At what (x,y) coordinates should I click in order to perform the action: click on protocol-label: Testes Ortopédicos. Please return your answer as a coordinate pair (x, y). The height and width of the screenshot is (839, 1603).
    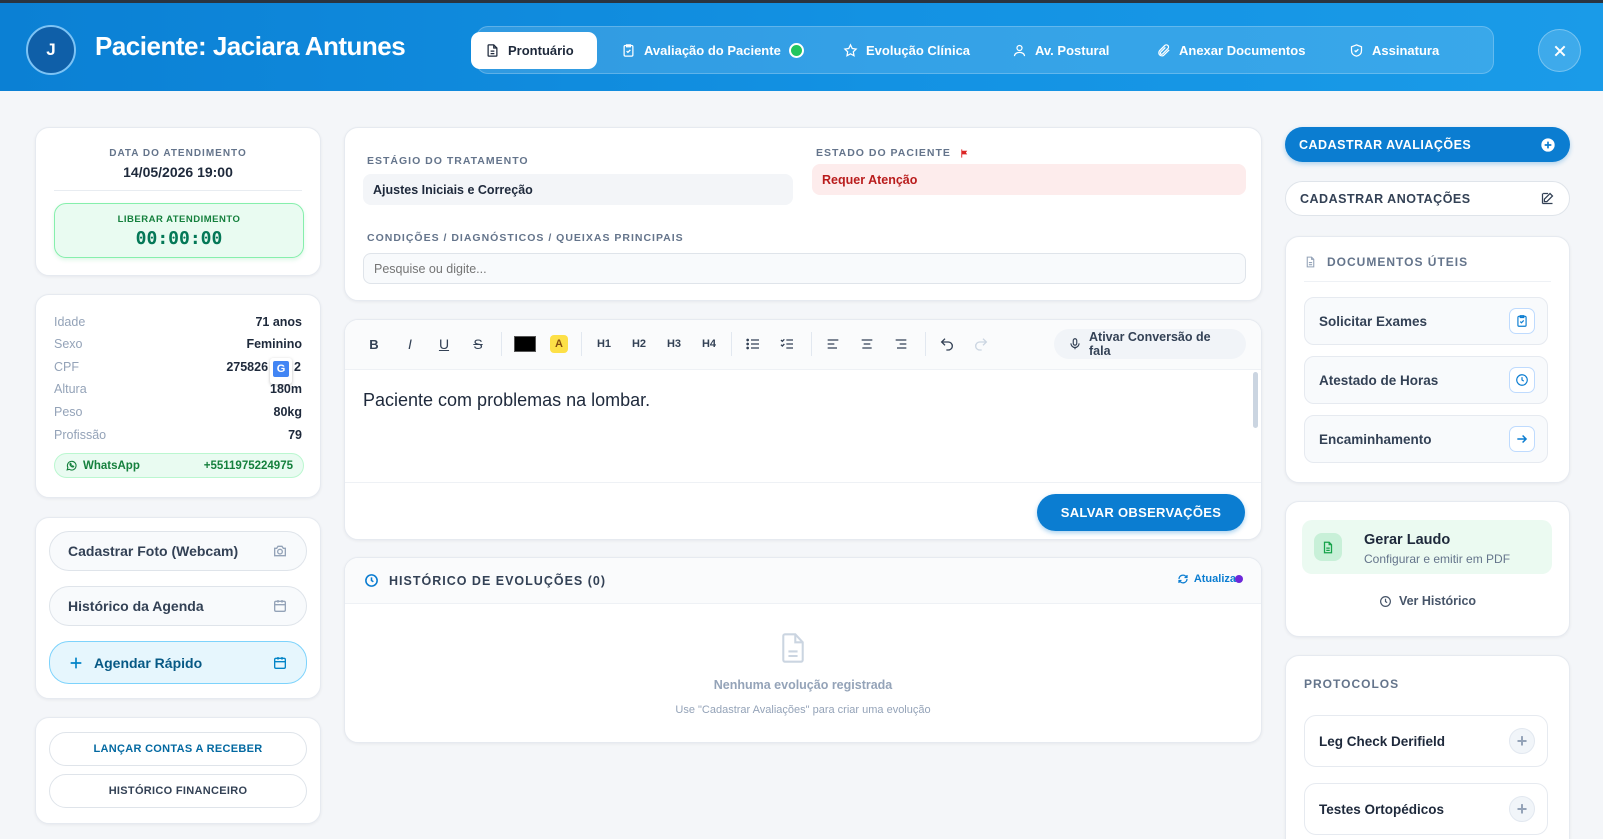
    Looking at the image, I should click on (1382, 809).